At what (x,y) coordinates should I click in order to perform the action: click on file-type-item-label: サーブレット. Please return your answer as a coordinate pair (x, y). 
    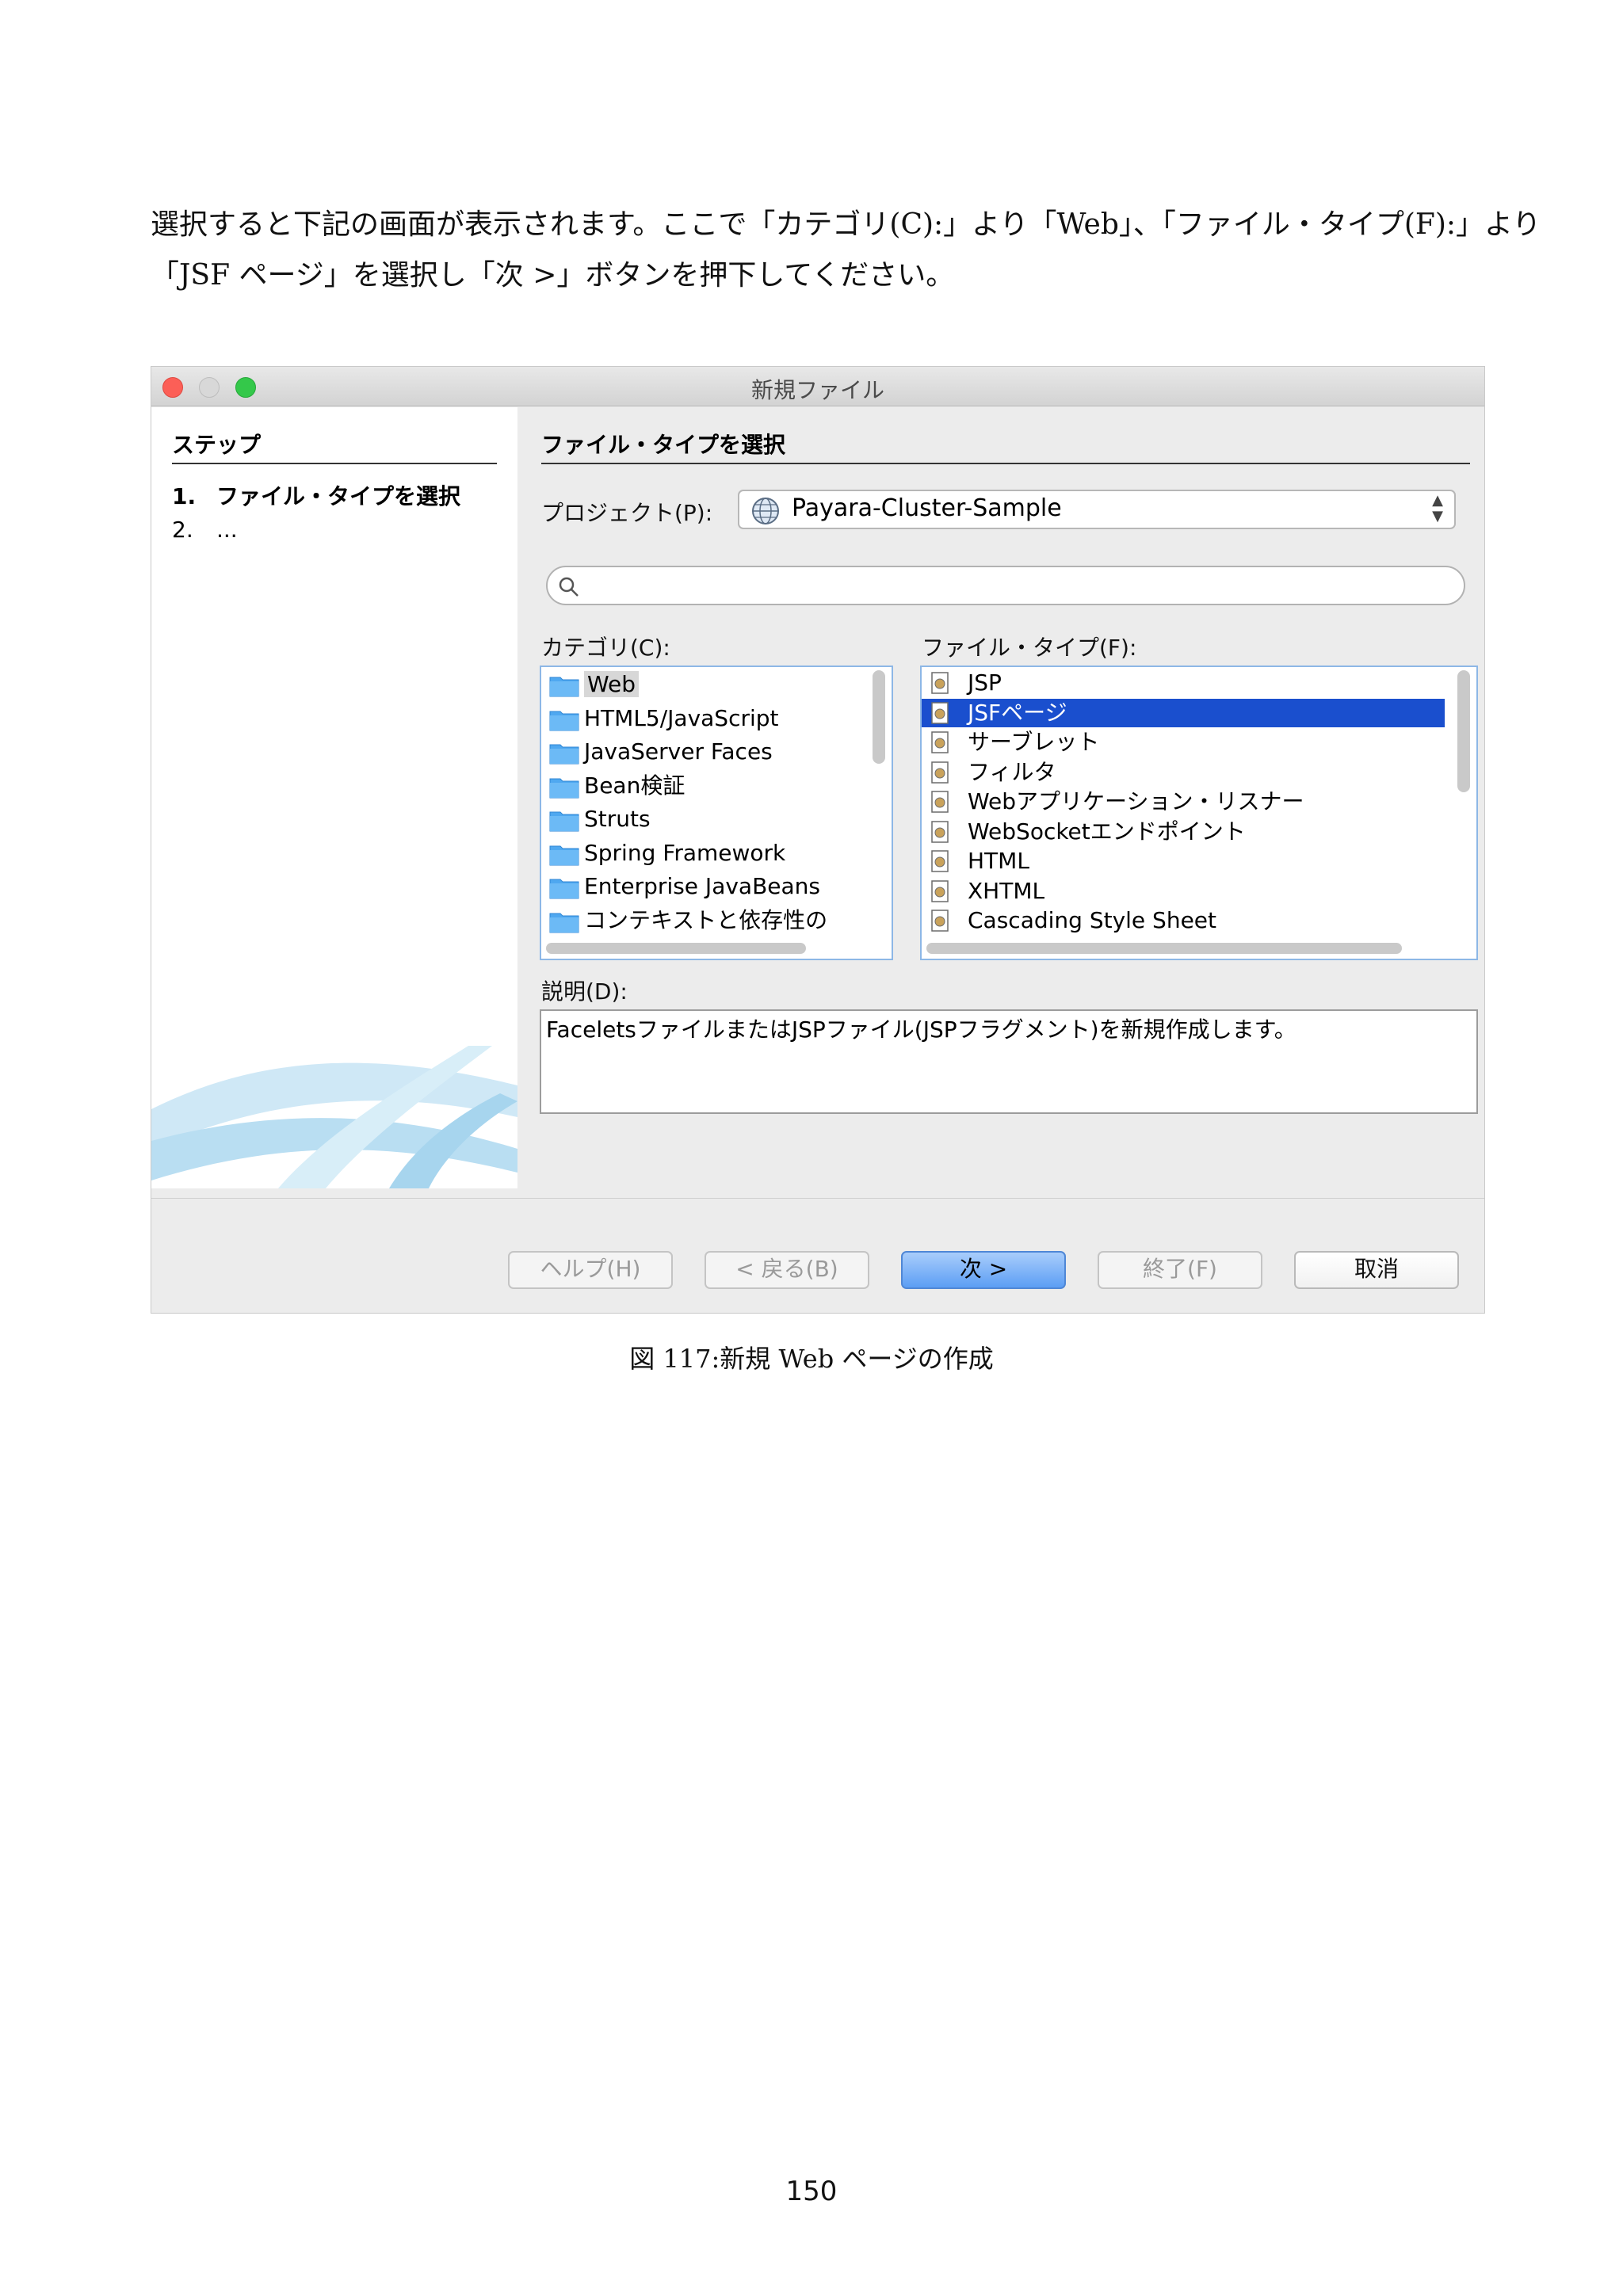
    Looking at the image, I should click on (1034, 742).